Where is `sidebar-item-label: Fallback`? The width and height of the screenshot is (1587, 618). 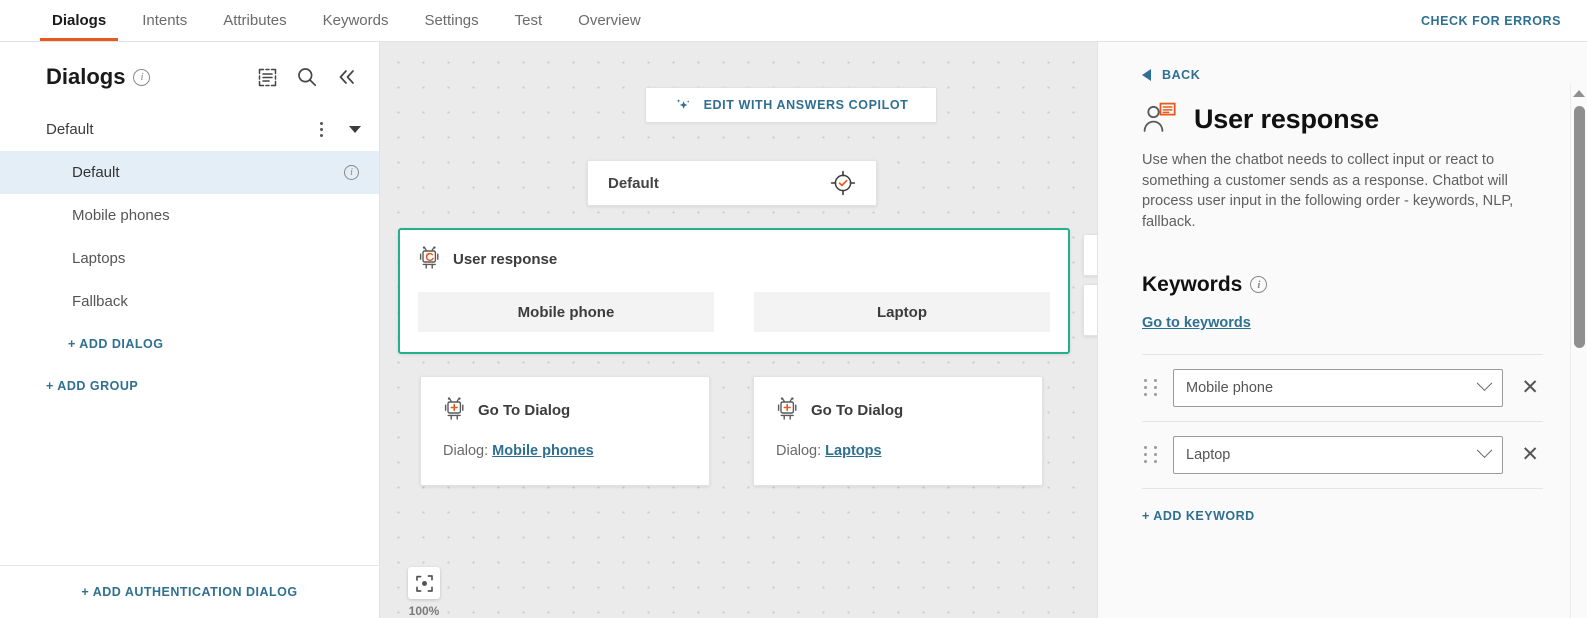 sidebar-item-label: Fallback is located at coordinates (100, 301).